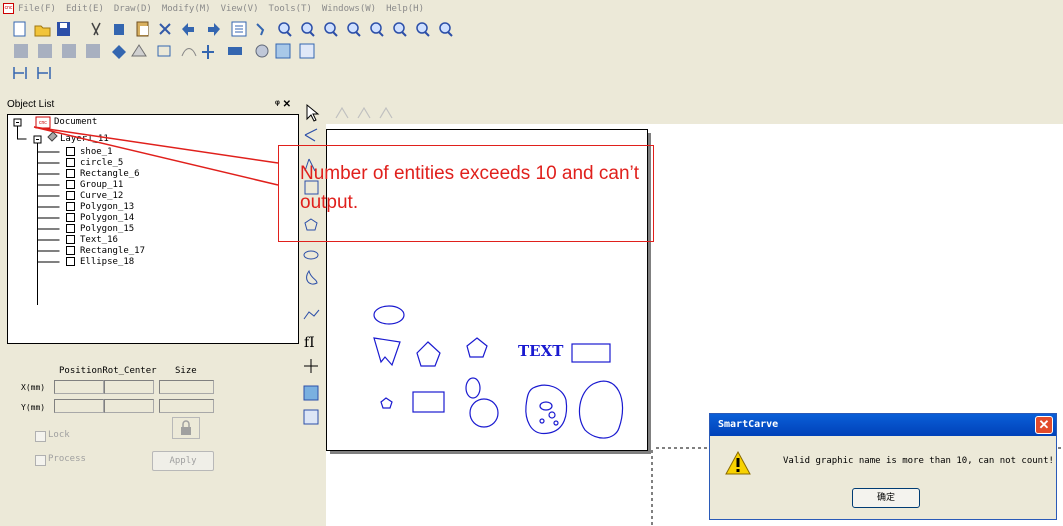  I want to click on array-icon, so click(69, 51).